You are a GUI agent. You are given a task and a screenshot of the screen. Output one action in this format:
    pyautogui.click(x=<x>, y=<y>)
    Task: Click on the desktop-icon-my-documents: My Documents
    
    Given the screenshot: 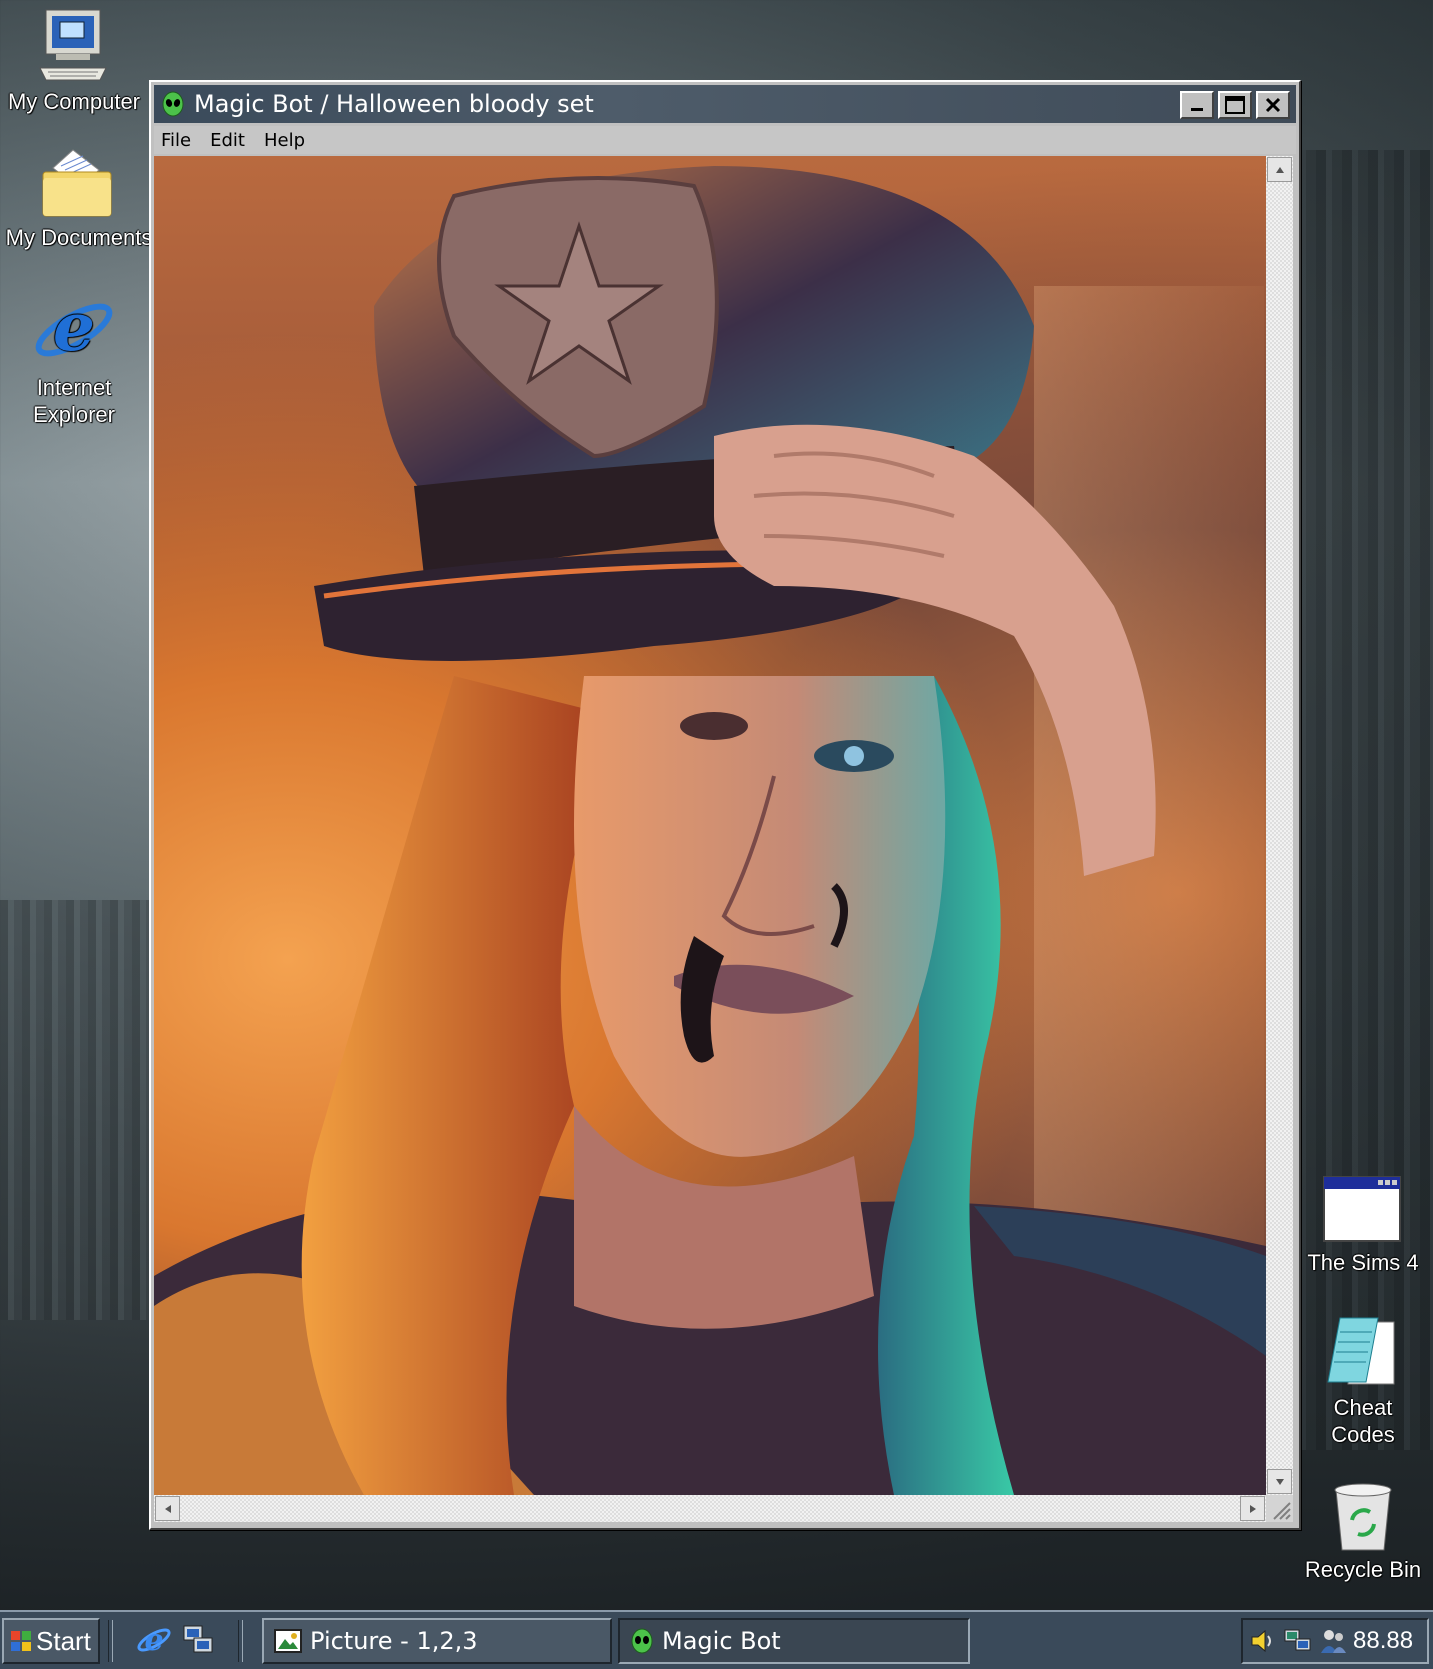 What is the action you would take?
    pyautogui.click(x=79, y=199)
    